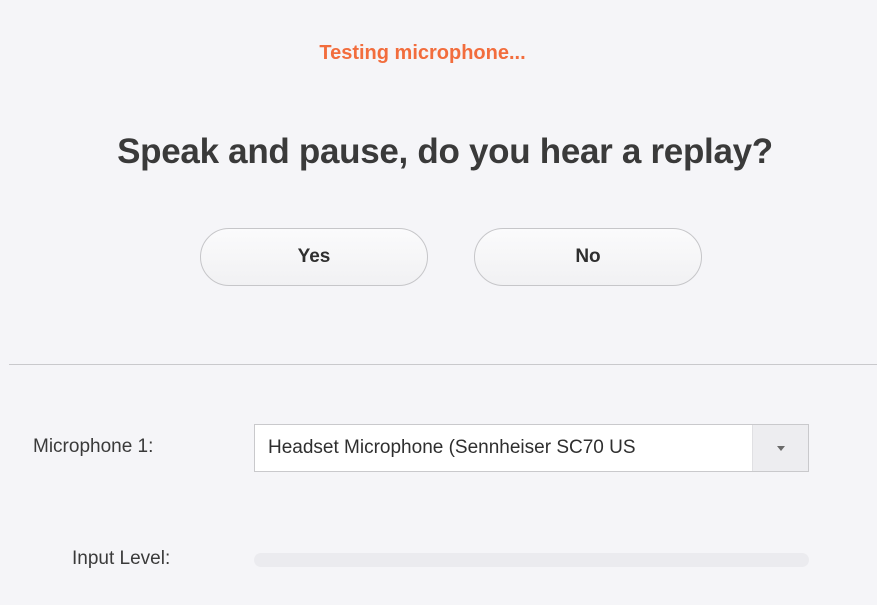 This screenshot has width=877, height=605. I want to click on microphone-dropdown-button, so click(780, 448).